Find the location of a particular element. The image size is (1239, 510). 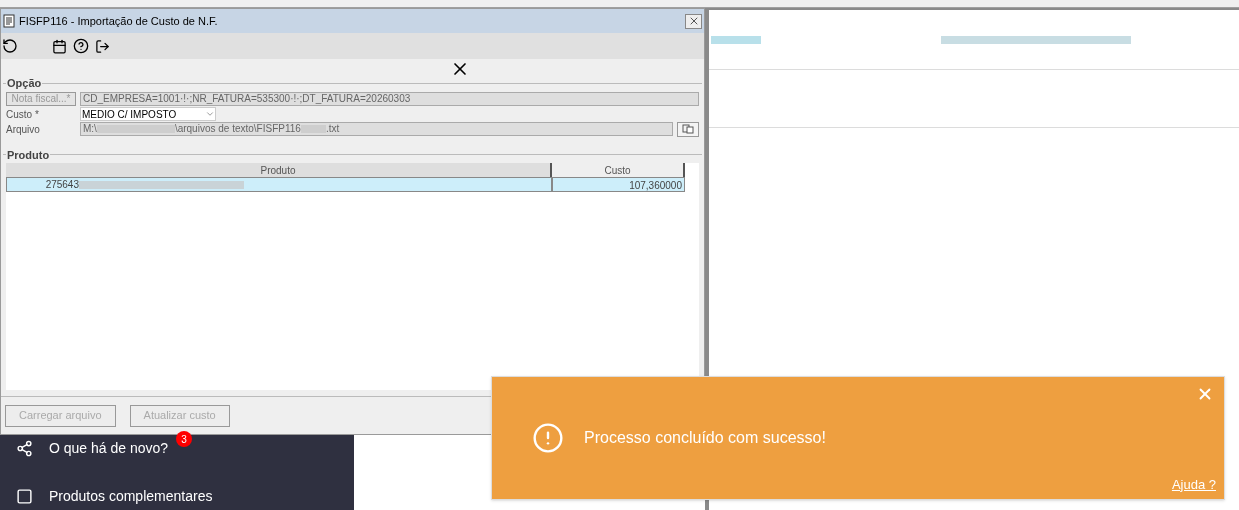

field-label: Custo * is located at coordinates (23, 114).